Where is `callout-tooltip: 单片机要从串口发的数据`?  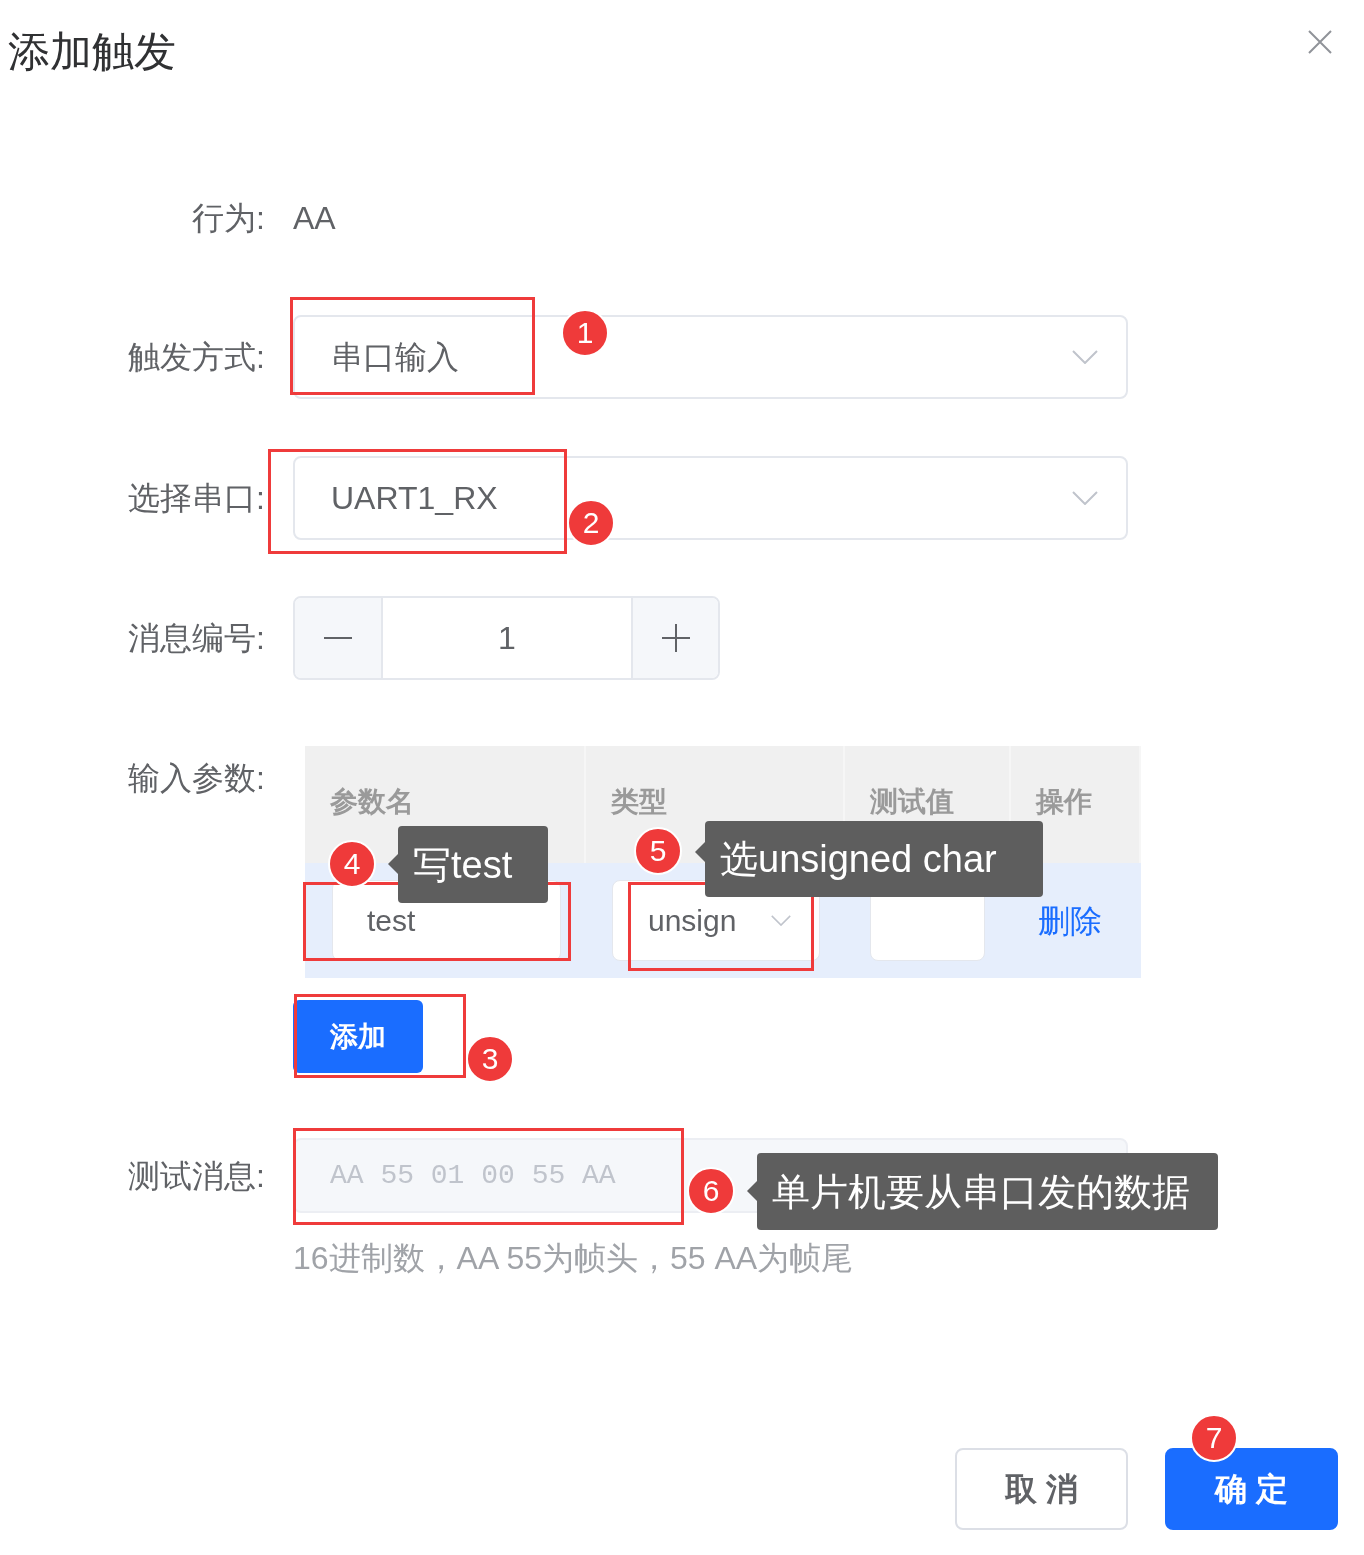
callout-tooltip: 单片机要从串口发的数据 is located at coordinates (987, 1191).